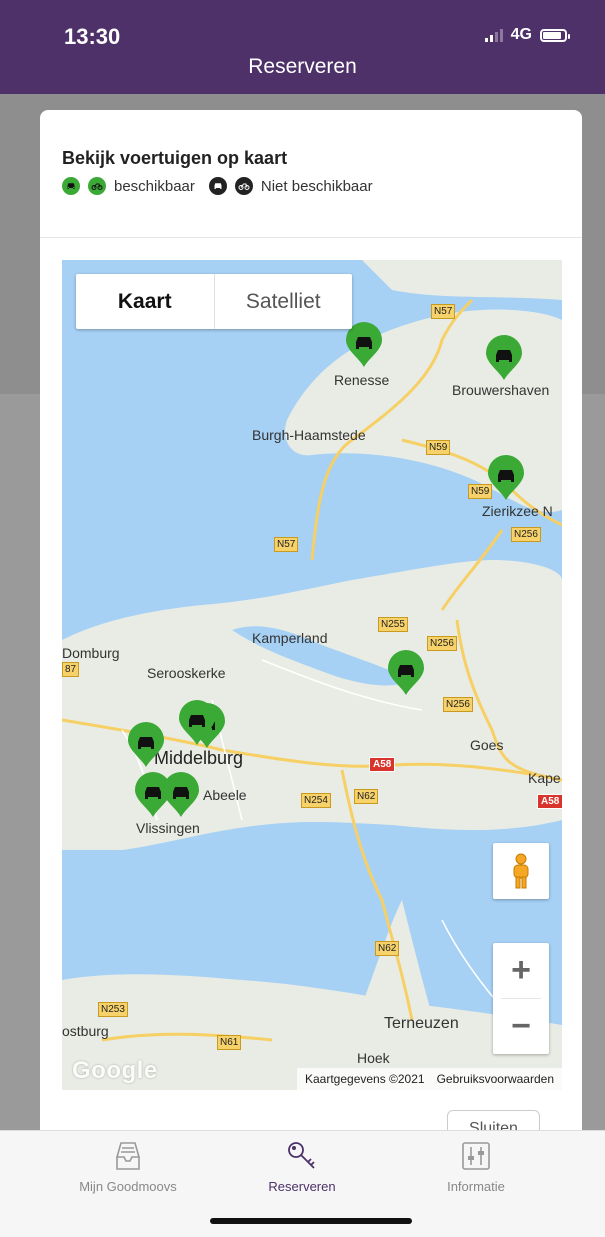  I want to click on status-time: 13:30, so click(92, 36).